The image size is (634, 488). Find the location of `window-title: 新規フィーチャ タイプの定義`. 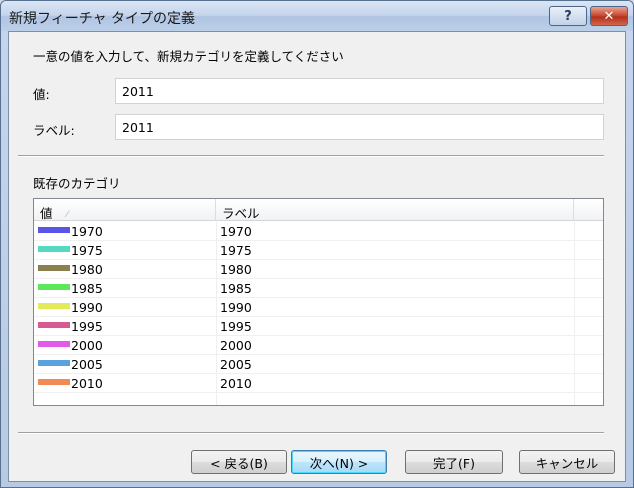

window-title: 新規フィーチャ タイプの定義 is located at coordinates (102, 19).